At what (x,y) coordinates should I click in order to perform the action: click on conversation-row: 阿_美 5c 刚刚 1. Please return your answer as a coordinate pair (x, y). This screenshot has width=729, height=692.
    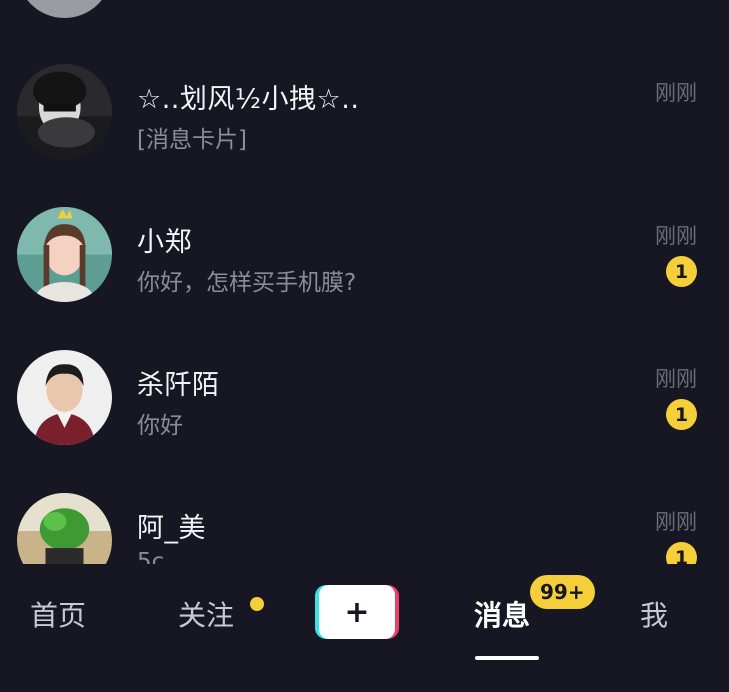
    Looking at the image, I should click on (364, 526).